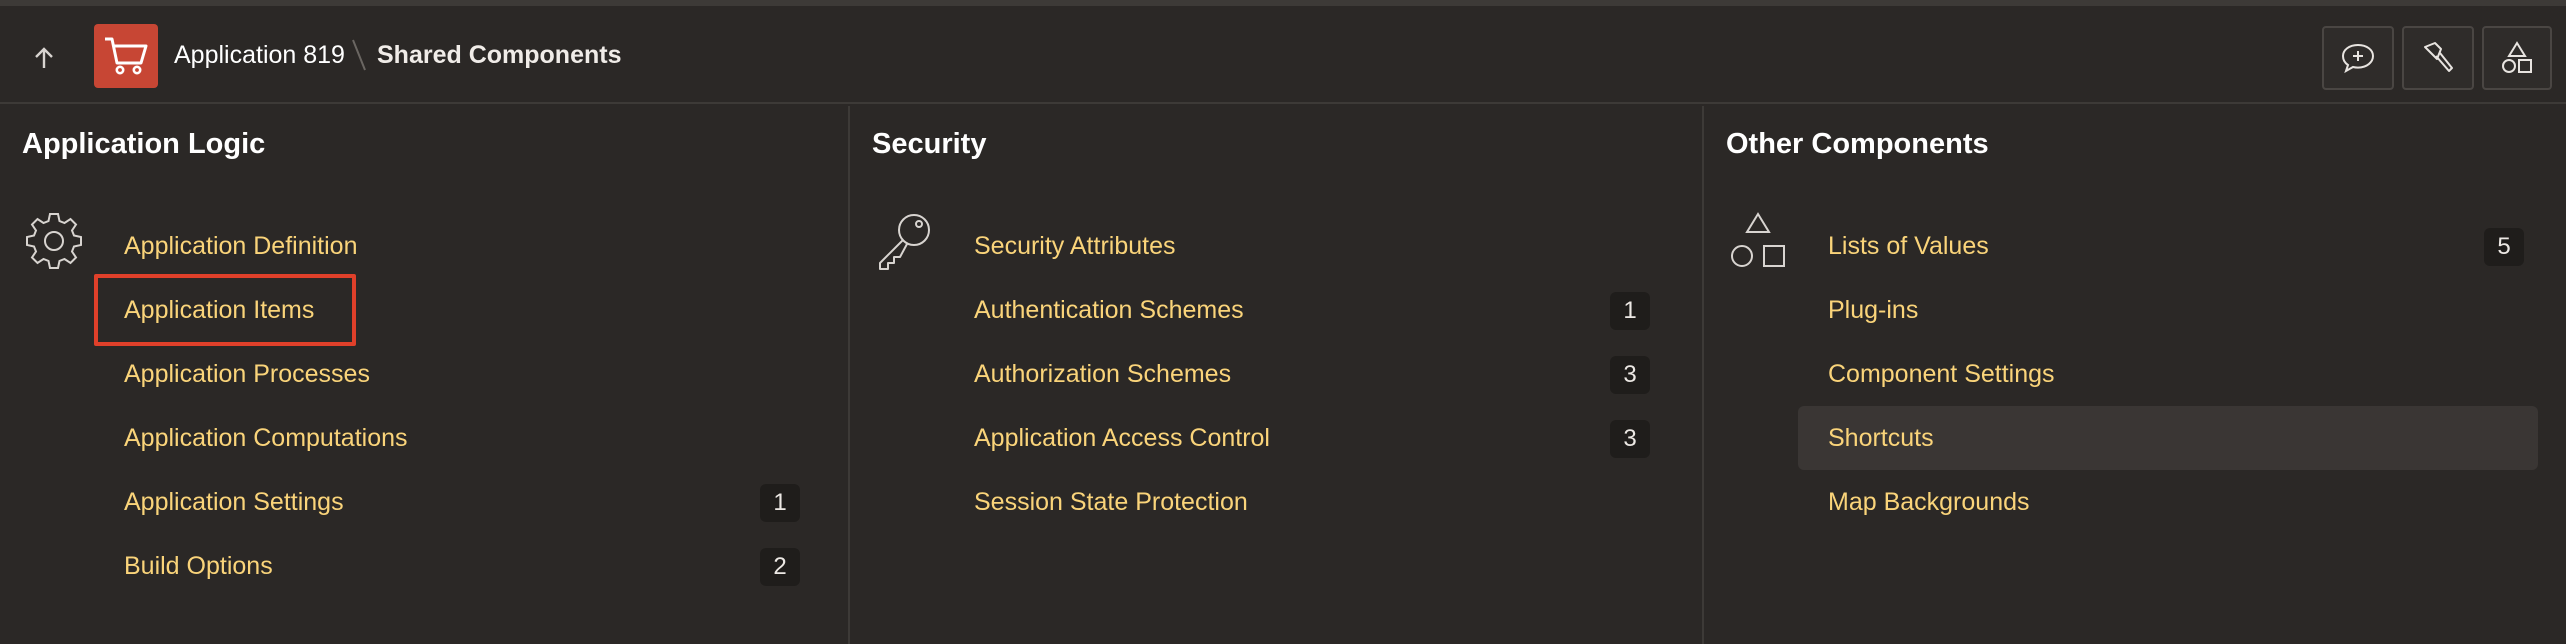 The image size is (2566, 644). What do you see at coordinates (359, 55) in the screenshot?
I see `breadcrumb-separator` at bounding box center [359, 55].